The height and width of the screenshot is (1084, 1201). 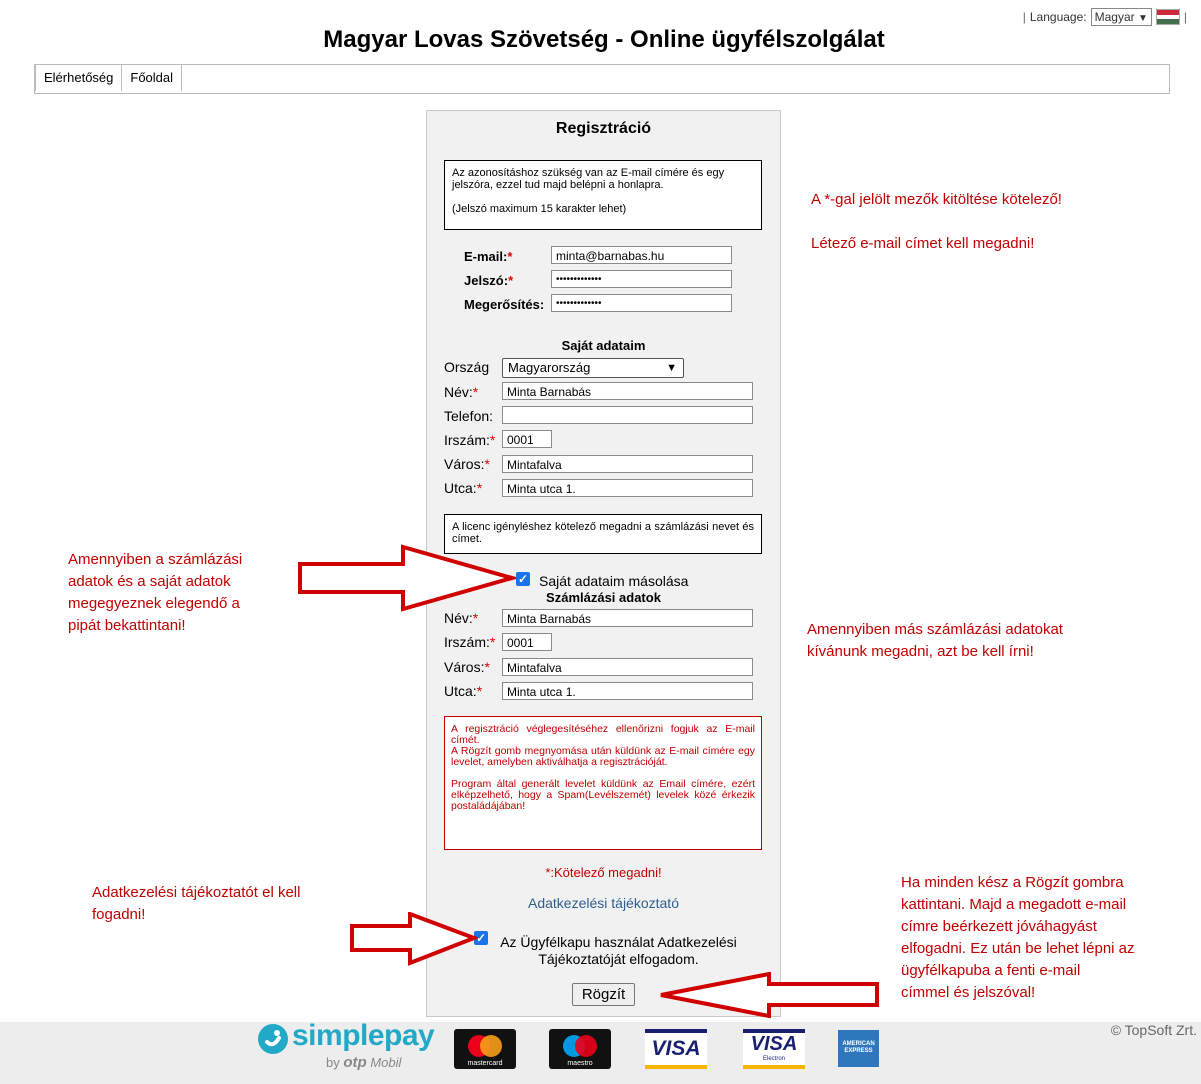 What do you see at coordinates (1121, 17) in the screenshot?
I see `language-select: Magyar ▼` at bounding box center [1121, 17].